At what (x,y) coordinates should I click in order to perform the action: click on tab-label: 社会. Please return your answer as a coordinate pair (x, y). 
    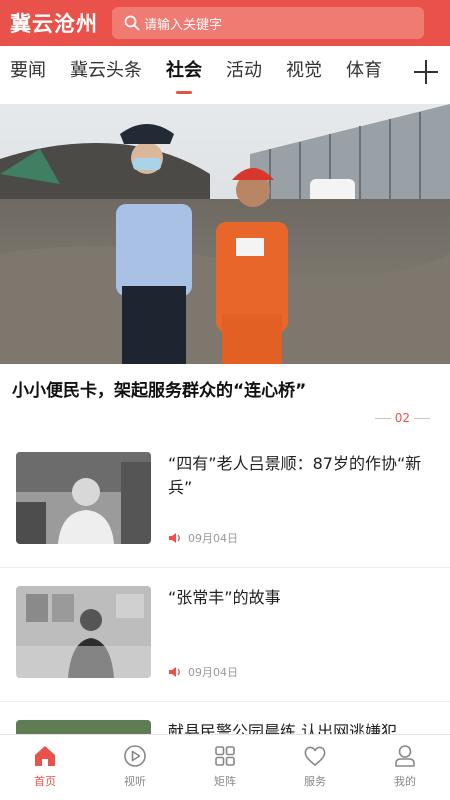
    Looking at the image, I should click on (184, 70).